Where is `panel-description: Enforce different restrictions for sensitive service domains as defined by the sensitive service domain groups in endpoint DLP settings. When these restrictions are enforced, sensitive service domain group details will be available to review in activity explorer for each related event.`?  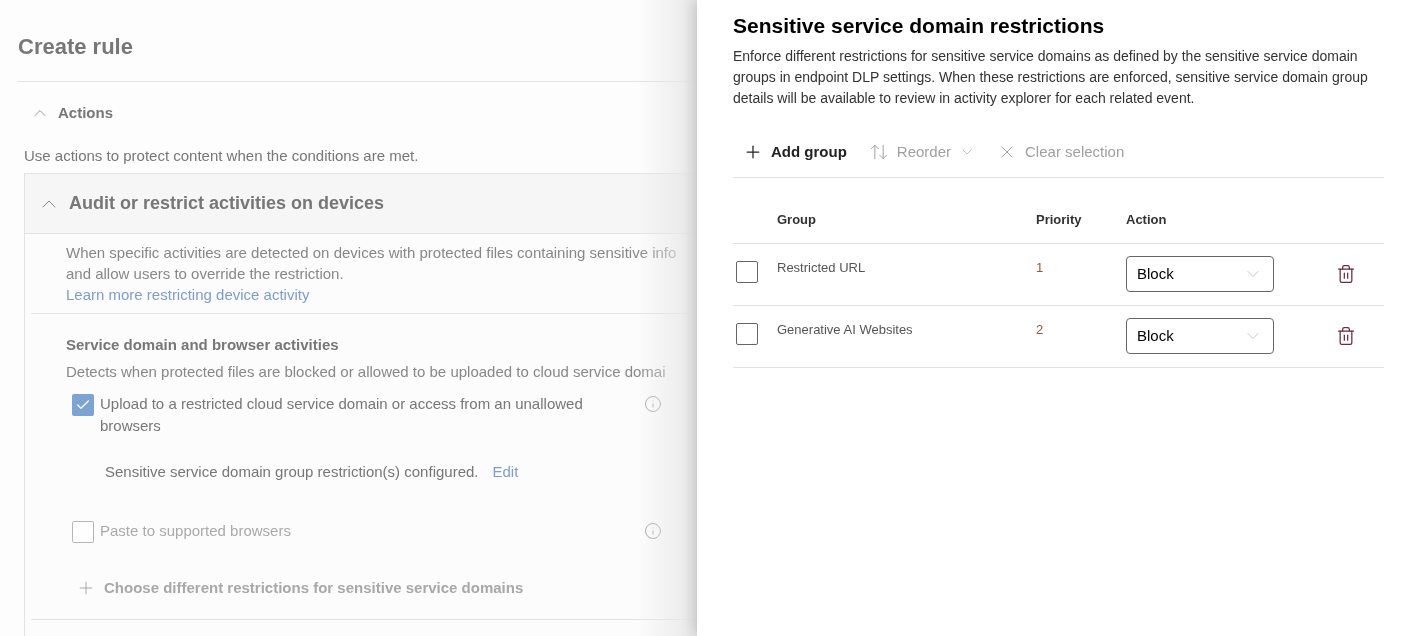
panel-description: Enforce different restrictions for sensitive service domains as defined by the sensitive service domain groups in endpoint DLP settings. When these restrictions are enforced, sensitive service domain group details will be available to review in activity explorer for each related event. is located at coordinates (1051, 77).